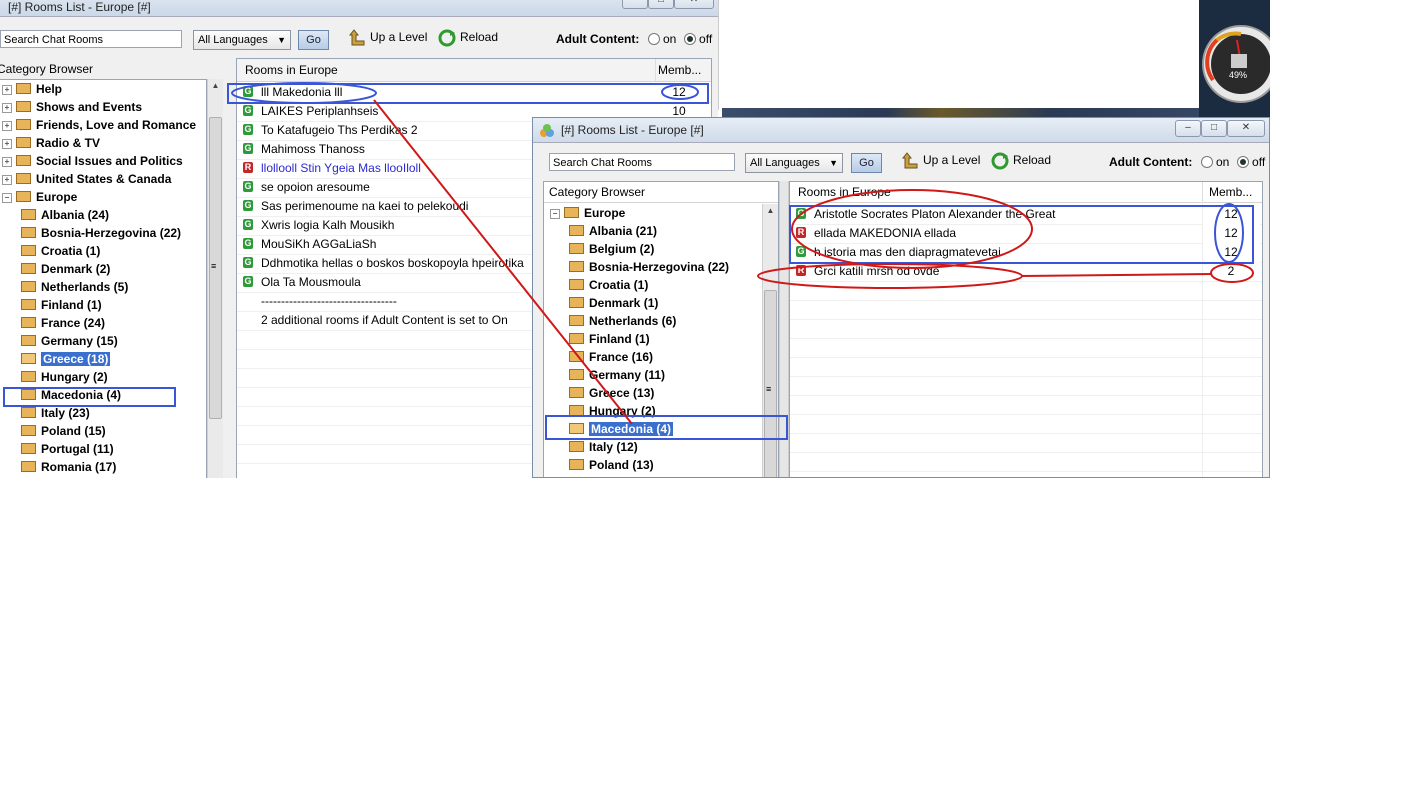 The image size is (1408, 800). I want to click on underline-annotation, so click(1117, 275).